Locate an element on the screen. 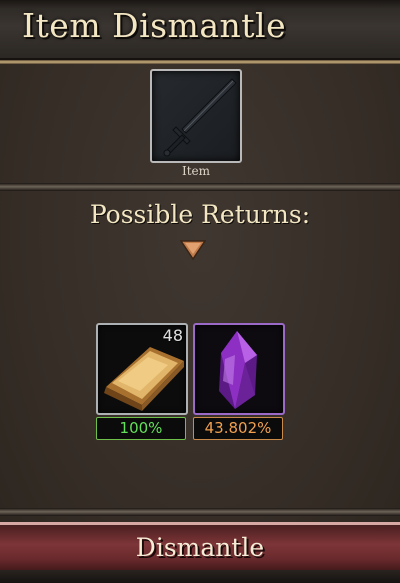  section-divider is located at coordinates (200, 187).